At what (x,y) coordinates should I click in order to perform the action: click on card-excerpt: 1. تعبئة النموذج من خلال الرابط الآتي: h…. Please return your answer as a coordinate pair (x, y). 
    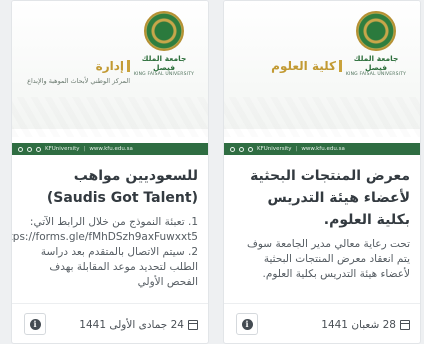
    Looking at the image, I should click on (104, 252).